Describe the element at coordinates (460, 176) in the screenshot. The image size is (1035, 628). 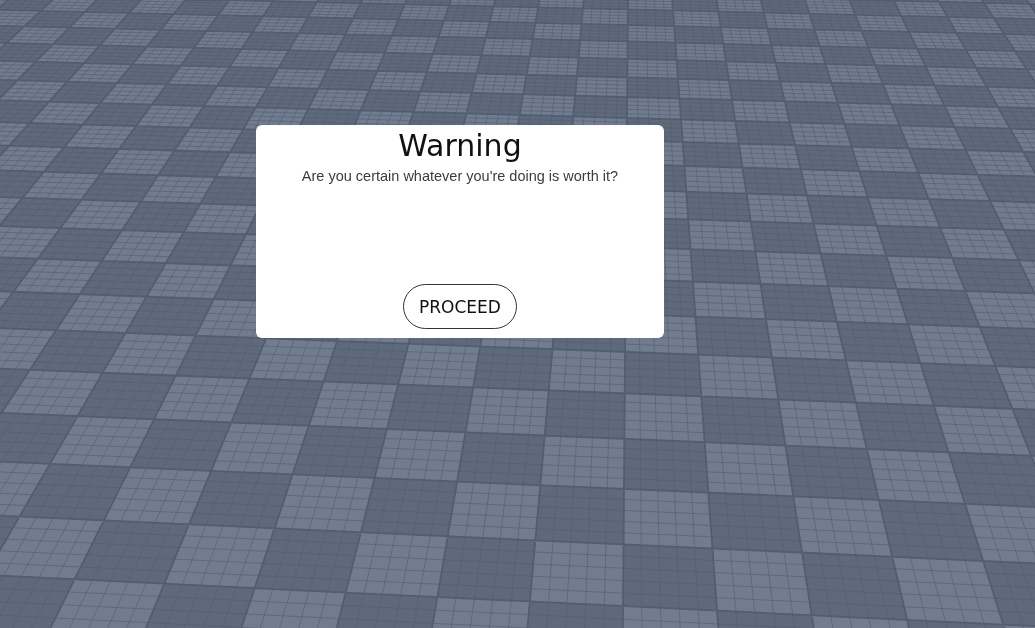
I see `dialog-message: Are you certain whatever you're doing is worth it?` at that location.